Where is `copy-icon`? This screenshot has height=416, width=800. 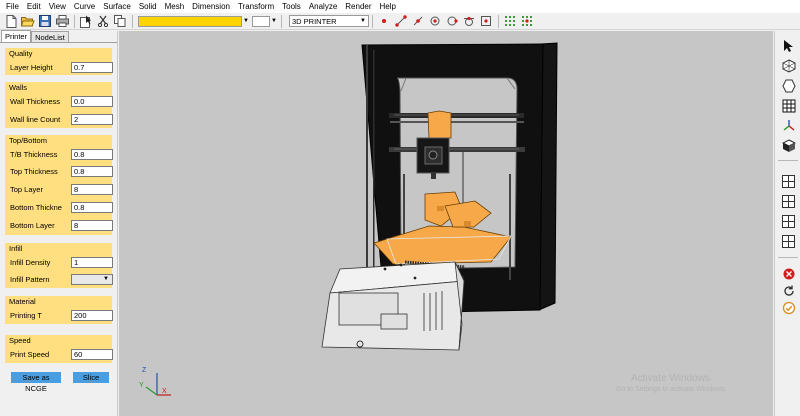 copy-icon is located at coordinates (120, 21).